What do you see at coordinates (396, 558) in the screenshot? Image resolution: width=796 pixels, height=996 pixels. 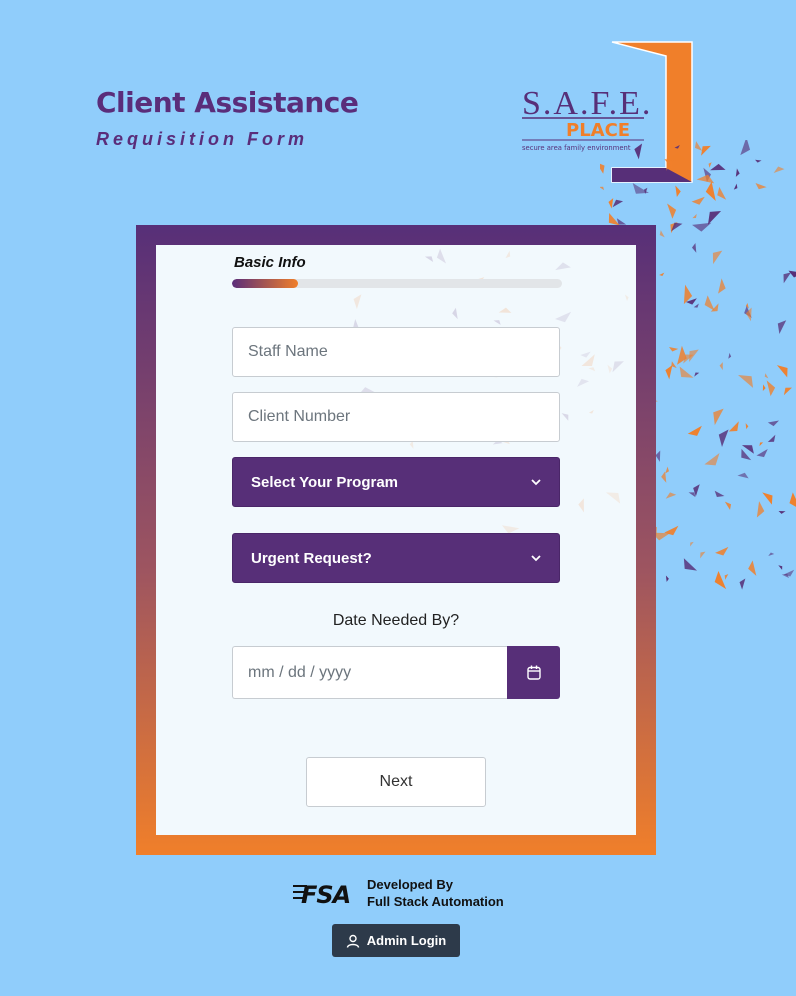 I see `urgent-request-select: Urgent Request?` at bounding box center [396, 558].